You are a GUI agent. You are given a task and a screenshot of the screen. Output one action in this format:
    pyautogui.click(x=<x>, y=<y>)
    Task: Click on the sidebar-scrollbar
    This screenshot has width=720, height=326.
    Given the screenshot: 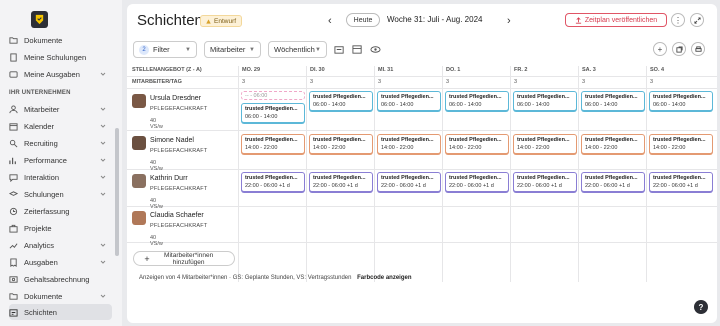 What is the action you would take?
    pyautogui.click(x=117, y=192)
    